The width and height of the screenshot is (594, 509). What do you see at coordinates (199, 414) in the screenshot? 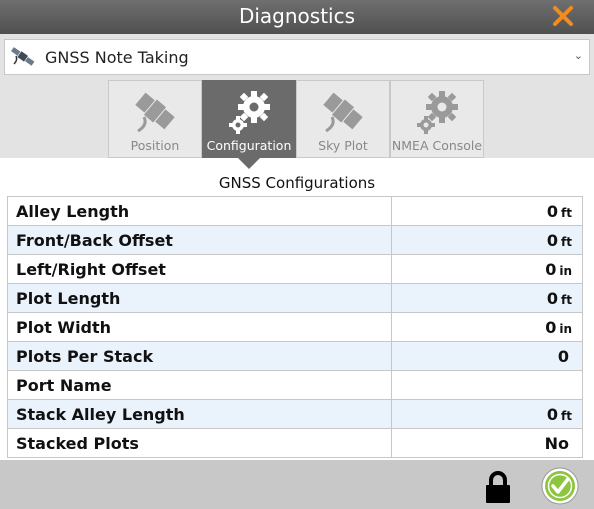
I see `row-label: Stack Alley Length` at bounding box center [199, 414].